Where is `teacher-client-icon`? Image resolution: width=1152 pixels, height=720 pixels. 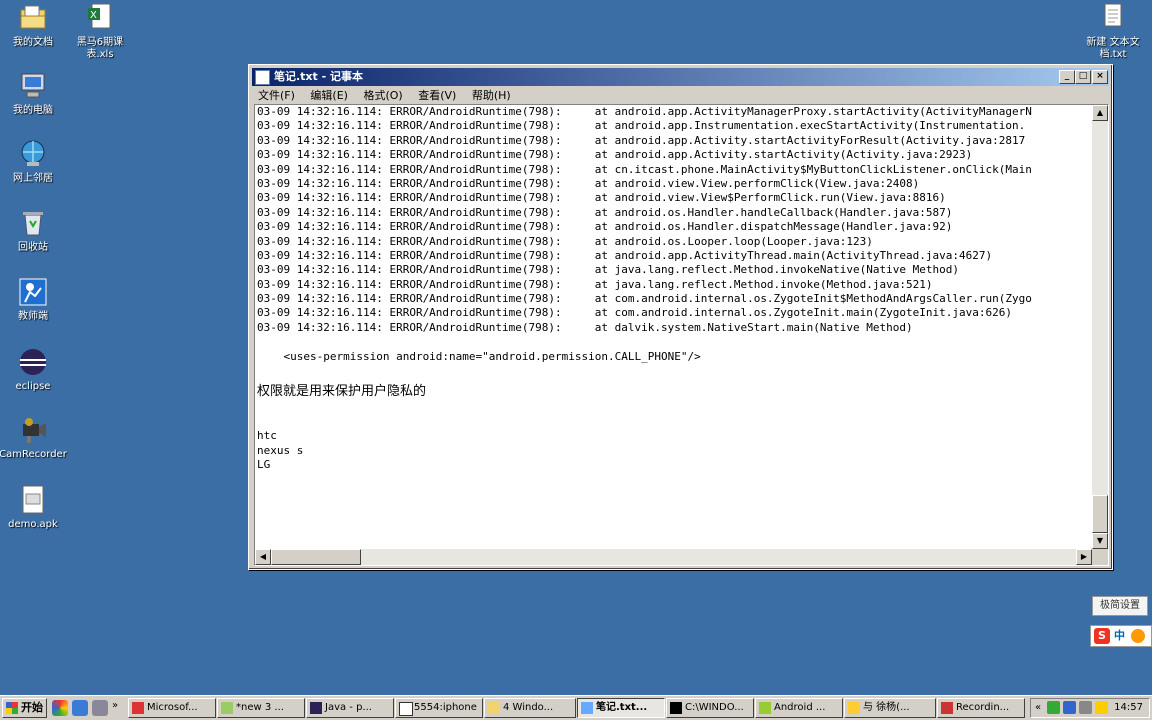 teacher-client-icon is located at coordinates (33, 292).